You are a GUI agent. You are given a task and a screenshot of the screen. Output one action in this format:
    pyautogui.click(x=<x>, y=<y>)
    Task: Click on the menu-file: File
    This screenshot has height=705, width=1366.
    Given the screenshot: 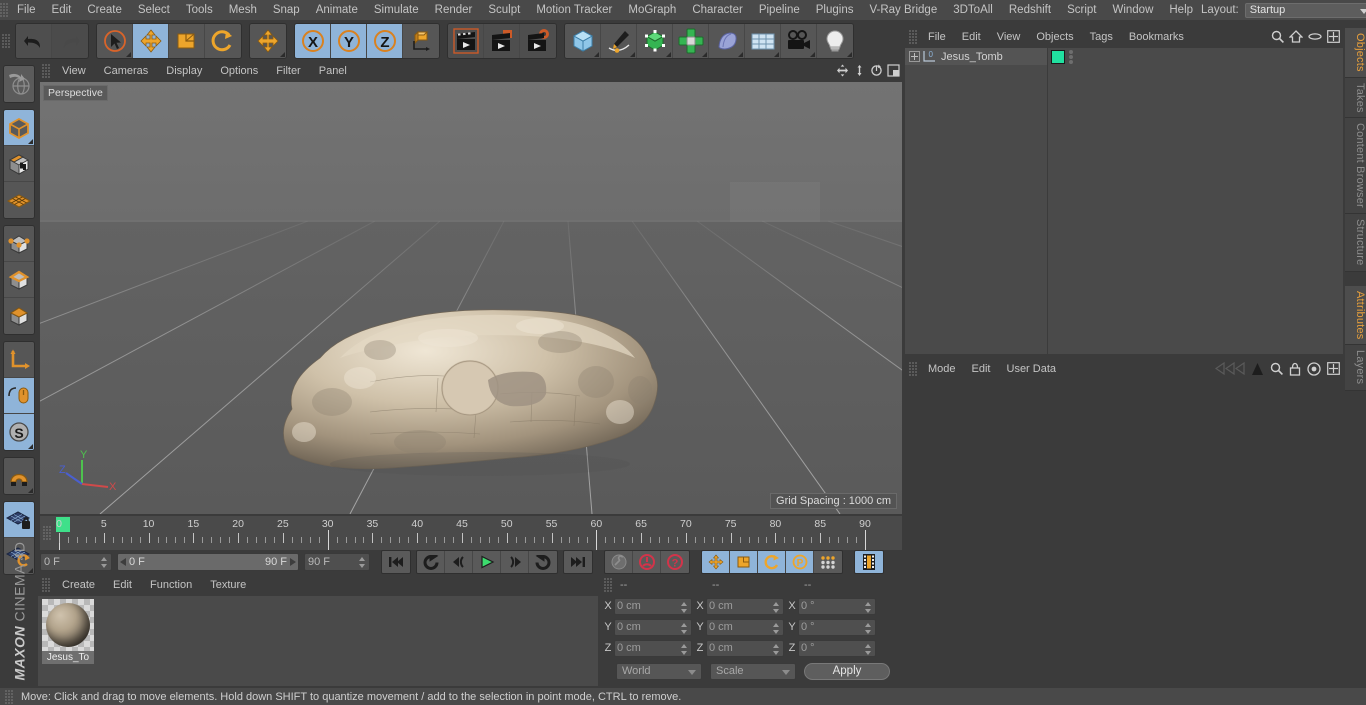 What is the action you would take?
    pyautogui.click(x=26, y=10)
    